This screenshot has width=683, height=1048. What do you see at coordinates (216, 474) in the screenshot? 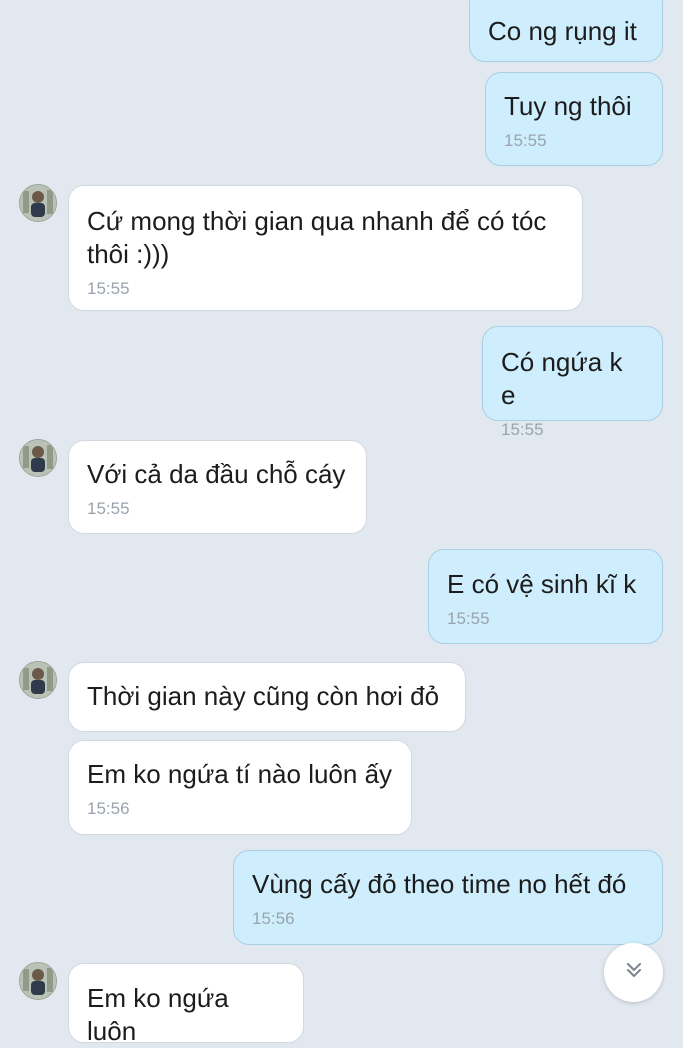
I see `message-text: Với cả da đầu chỗ cáy` at bounding box center [216, 474].